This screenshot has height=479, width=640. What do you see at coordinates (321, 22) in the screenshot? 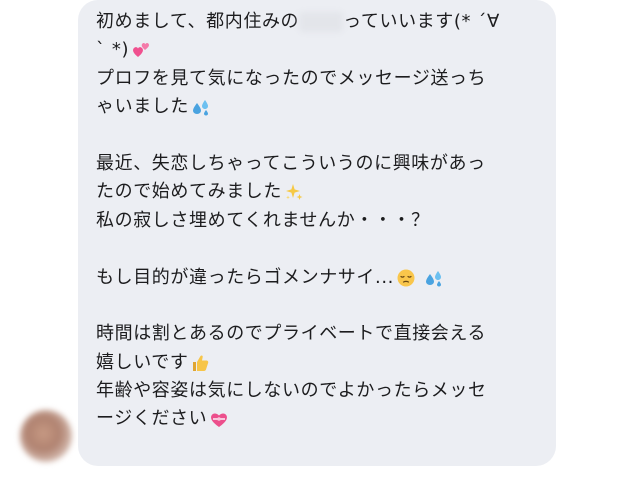
I see `redacted-name` at bounding box center [321, 22].